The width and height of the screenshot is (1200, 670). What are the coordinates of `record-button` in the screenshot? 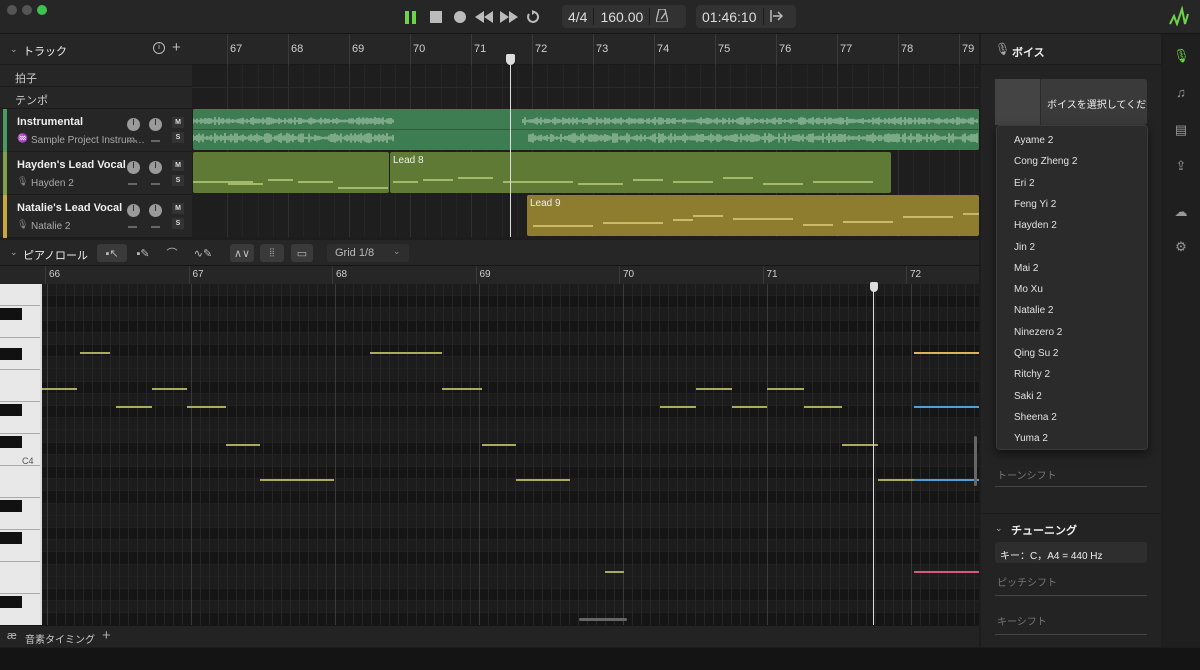 It's located at (460, 17).